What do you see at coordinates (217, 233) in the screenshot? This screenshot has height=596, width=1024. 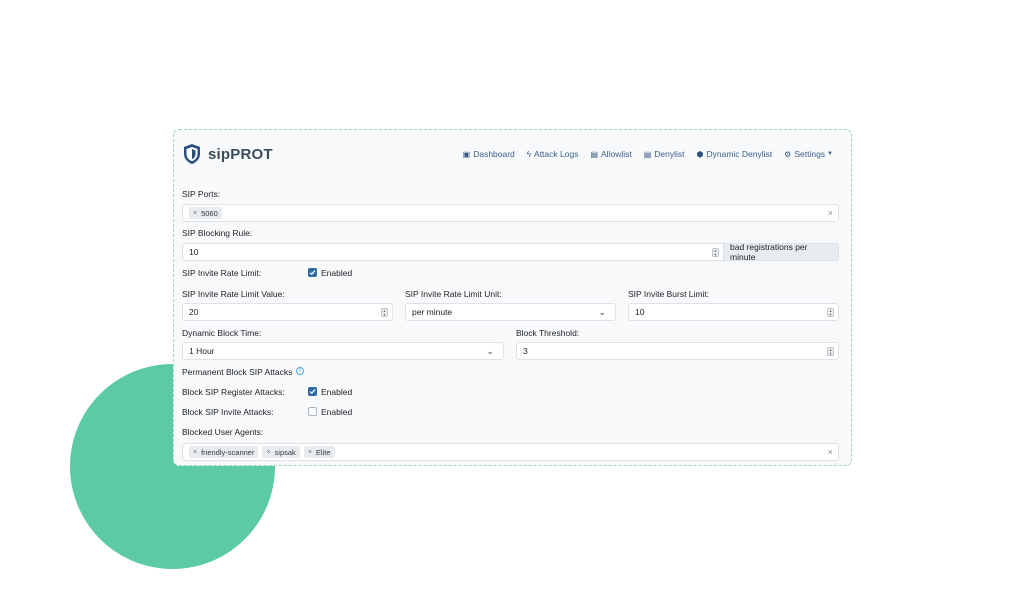 I see `blocking-rule-label: SIP Blocking Rule:` at bounding box center [217, 233].